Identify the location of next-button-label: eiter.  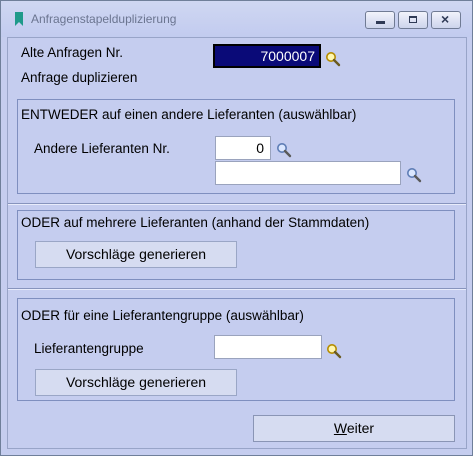
(360, 428).